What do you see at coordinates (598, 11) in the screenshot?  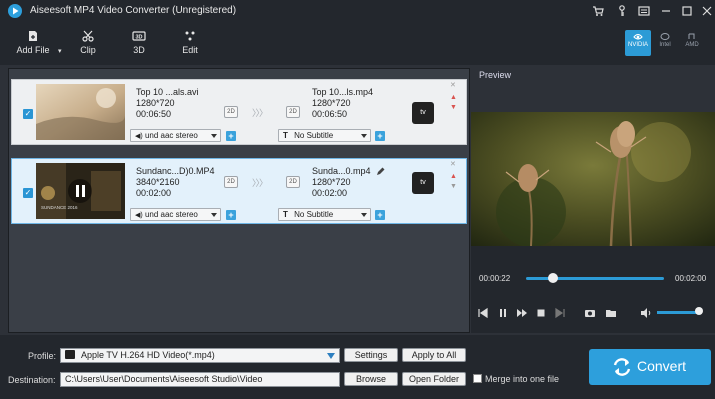 I see `cart-icon` at bounding box center [598, 11].